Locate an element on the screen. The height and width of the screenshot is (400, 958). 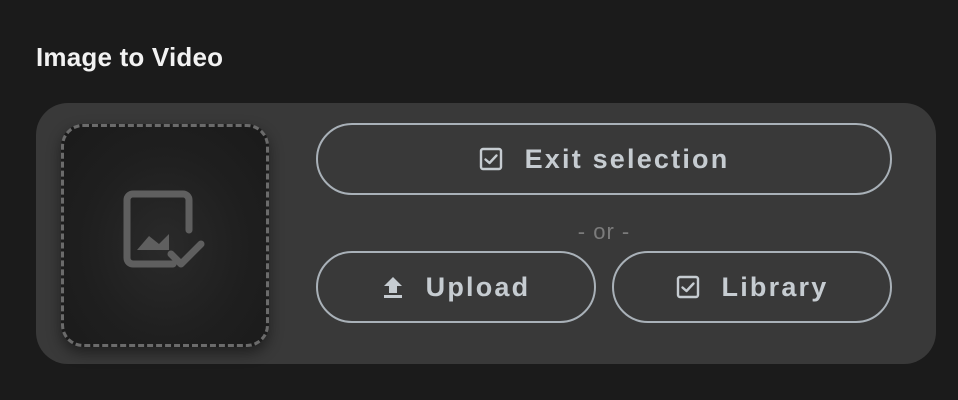
exit-selection-label: Exit selection is located at coordinates (627, 158).